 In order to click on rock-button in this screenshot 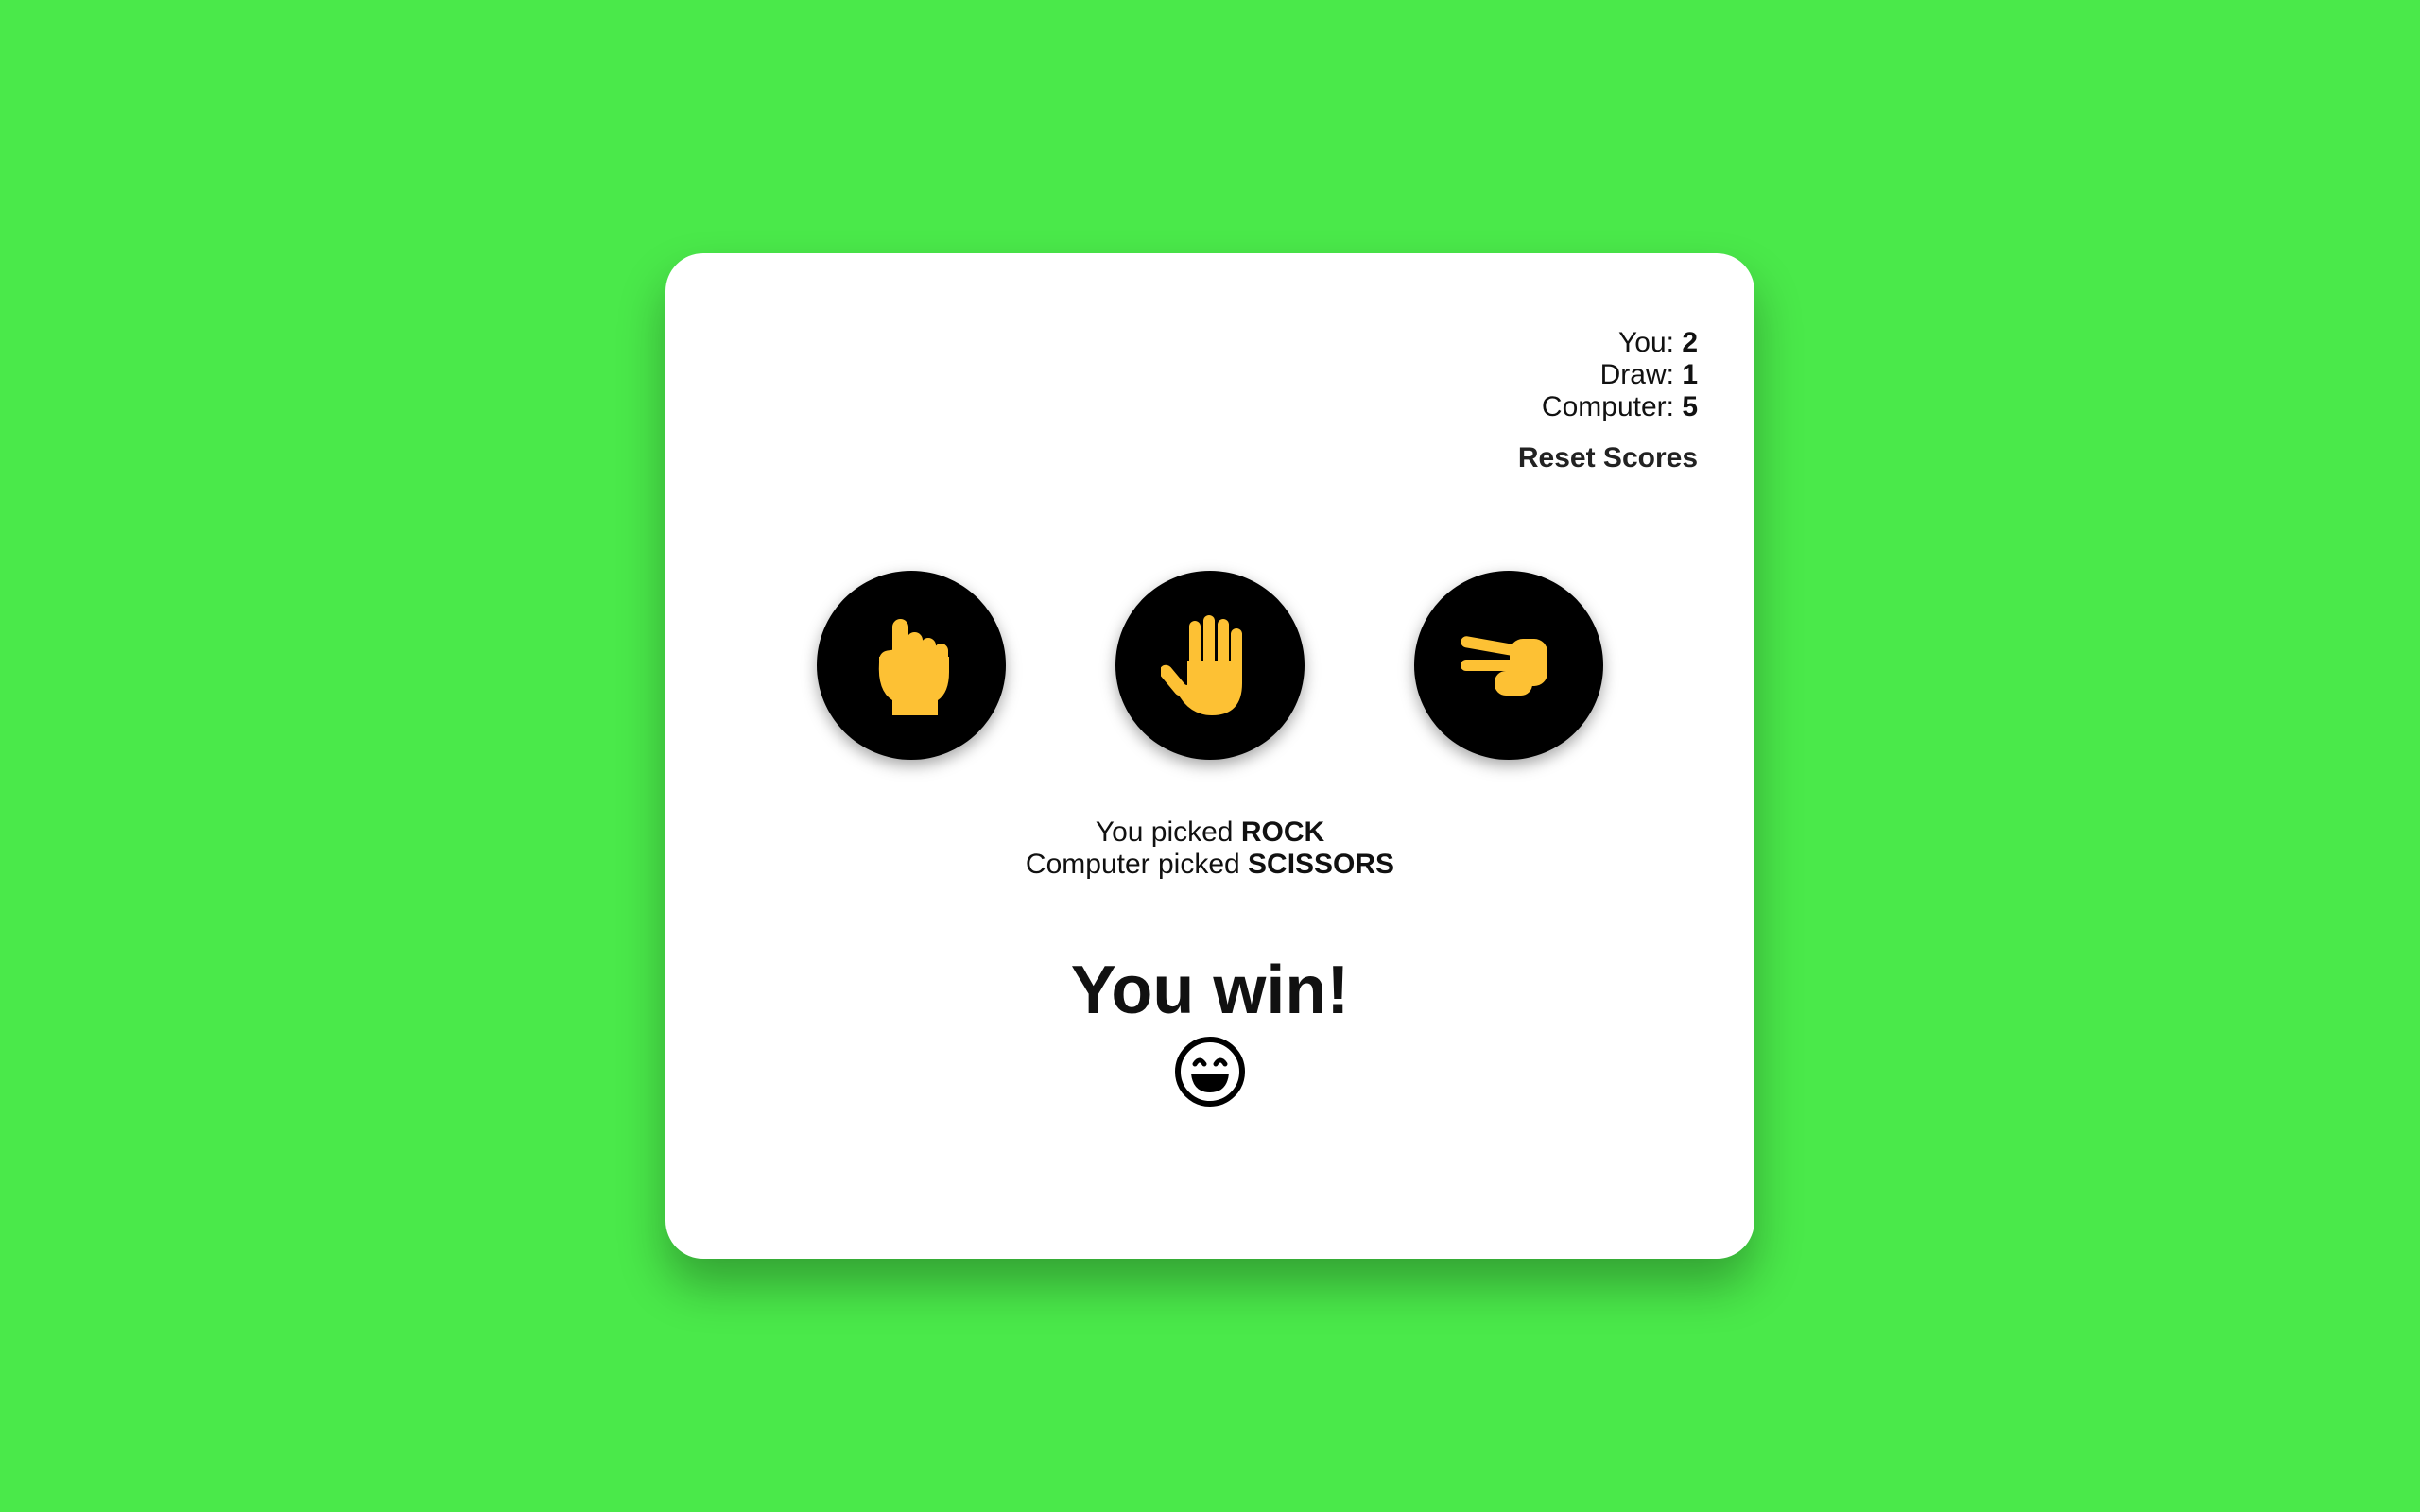, I will do `click(911, 665)`.